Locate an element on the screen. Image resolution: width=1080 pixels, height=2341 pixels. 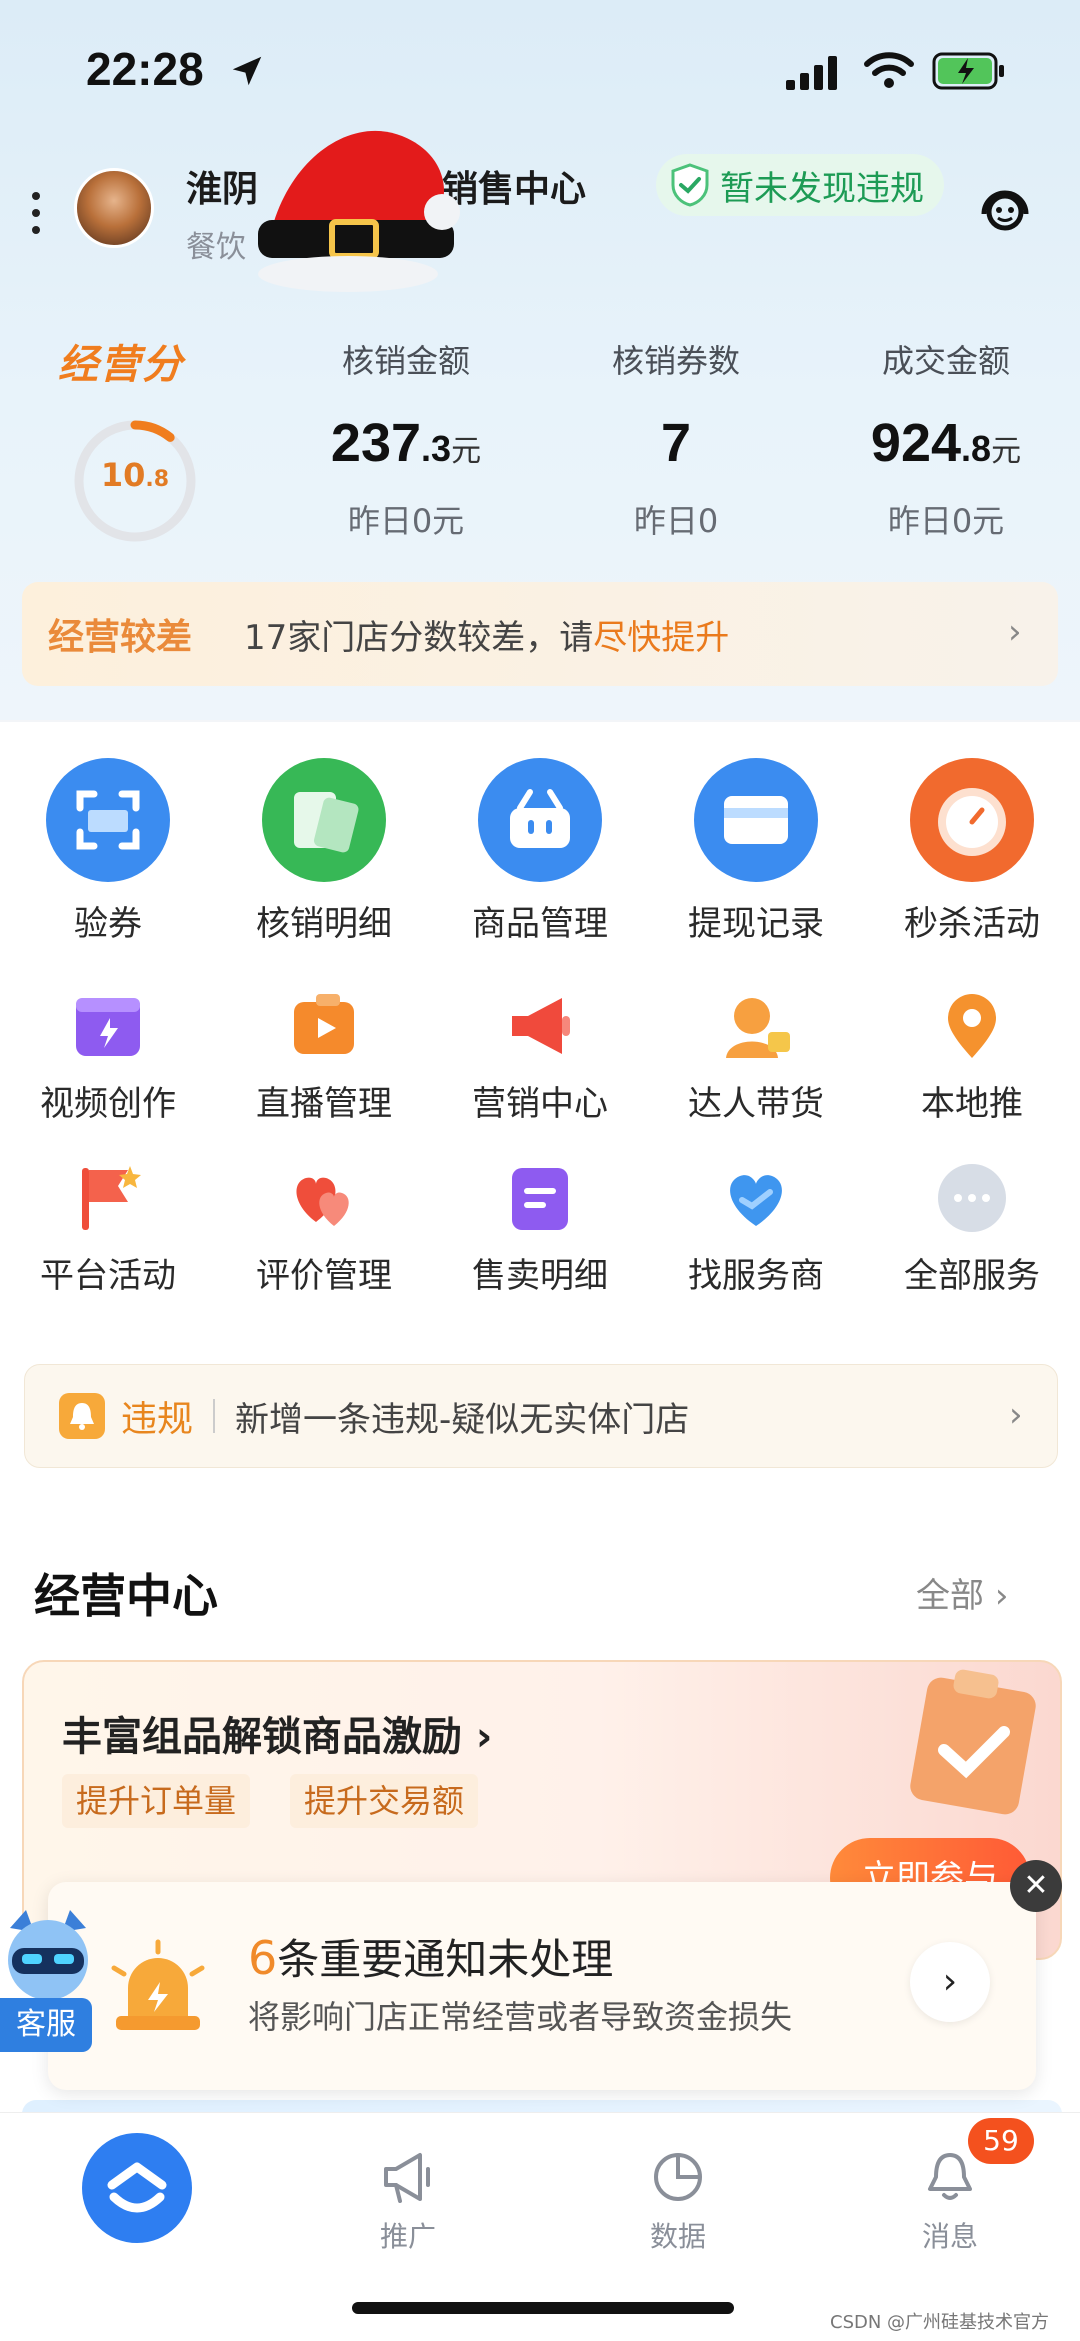
service-influencer-sales: 达人带货 is located at coordinates (756, 1056).